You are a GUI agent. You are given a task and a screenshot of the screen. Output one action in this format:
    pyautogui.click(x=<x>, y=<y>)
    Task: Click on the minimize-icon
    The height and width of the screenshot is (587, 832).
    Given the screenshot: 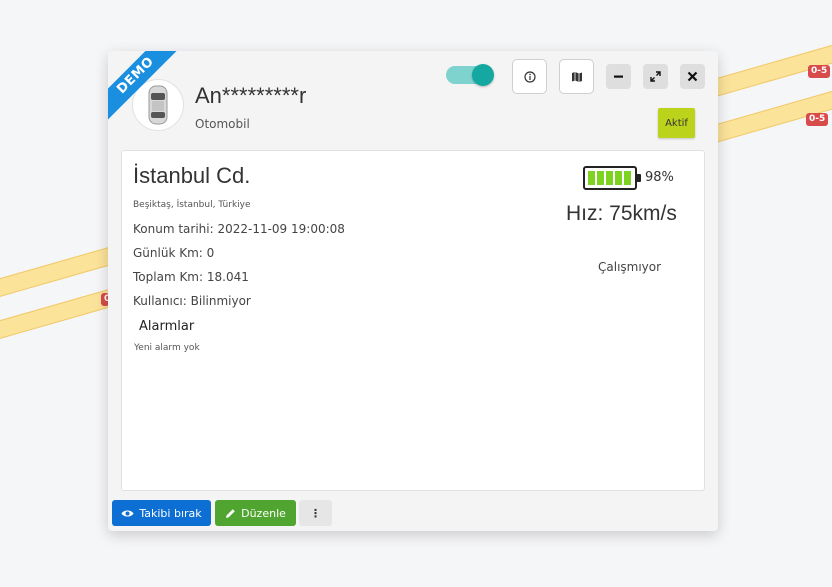 What is the action you would take?
    pyautogui.click(x=618, y=76)
    